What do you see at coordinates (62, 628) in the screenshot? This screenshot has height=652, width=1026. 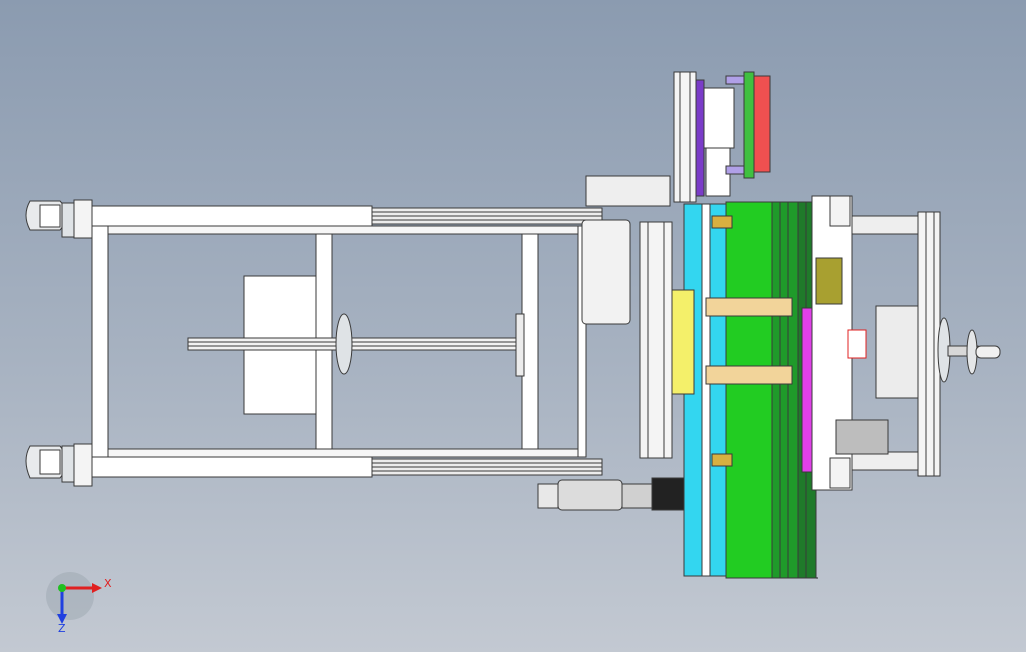 I see `z-axis-label: Z` at bounding box center [62, 628].